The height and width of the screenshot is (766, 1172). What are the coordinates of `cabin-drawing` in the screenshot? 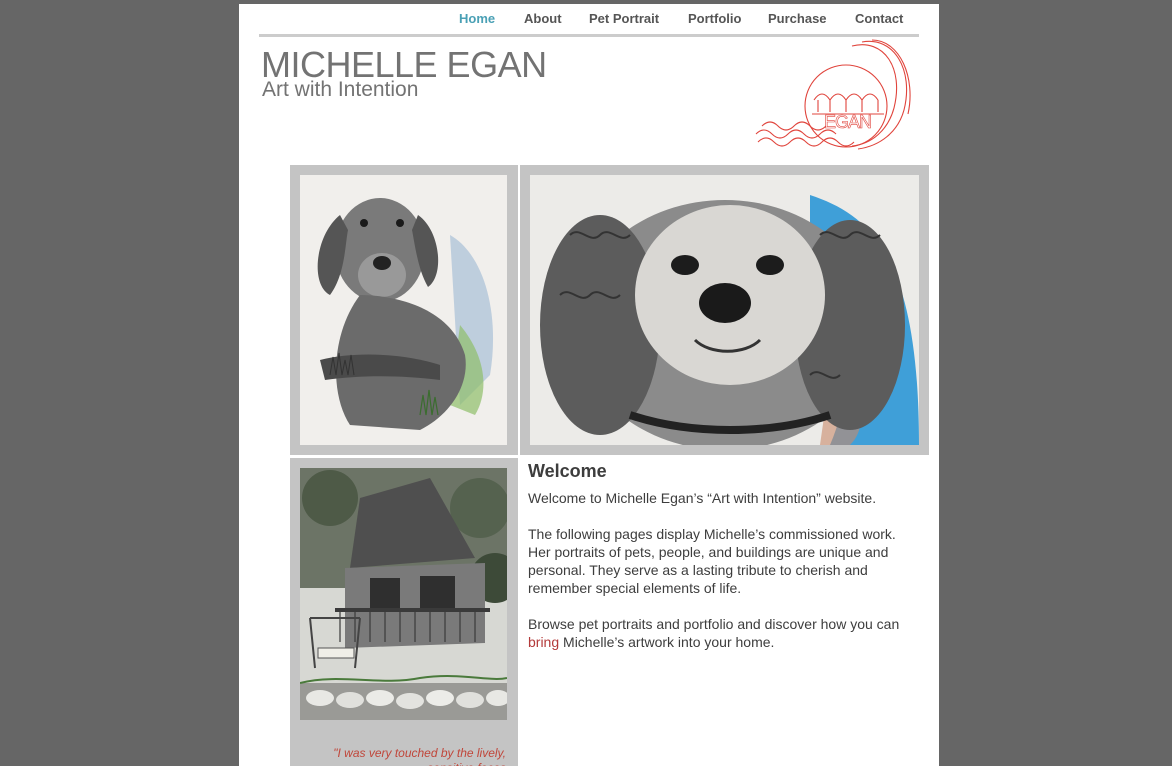 It's located at (403, 594).